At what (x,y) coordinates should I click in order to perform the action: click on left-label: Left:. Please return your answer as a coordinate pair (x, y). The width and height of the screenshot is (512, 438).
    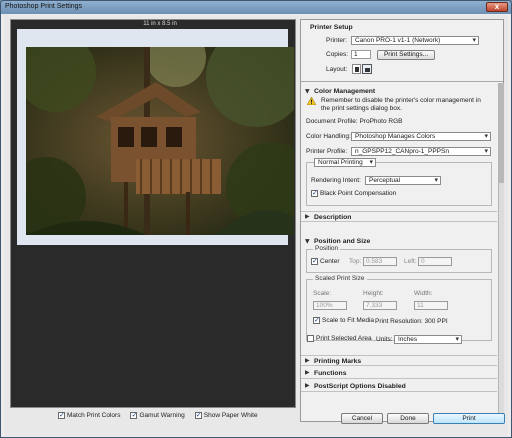
    Looking at the image, I should click on (410, 261).